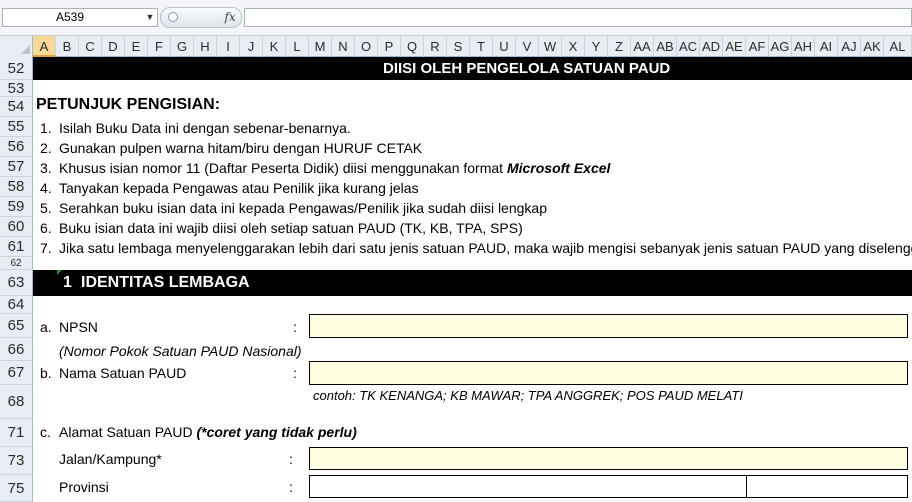 This screenshot has width=912, height=502. Describe the element at coordinates (16, 167) in the screenshot. I see `row-header-57: 57` at that location.